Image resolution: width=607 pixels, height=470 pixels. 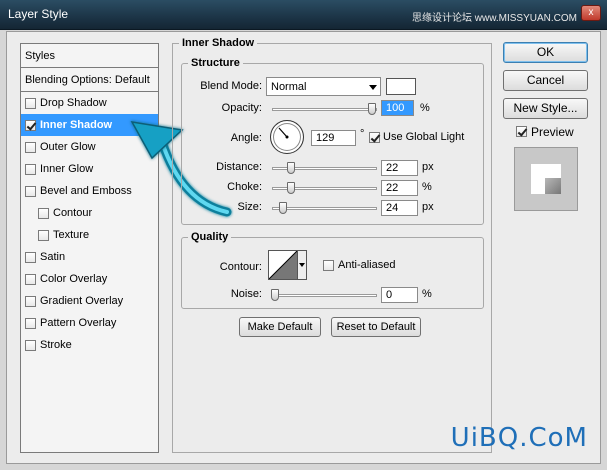 What do you see at coordinates (215, 63) in the screenshot?
I see `structure-title: Structure` at bounding box center [215, 63].